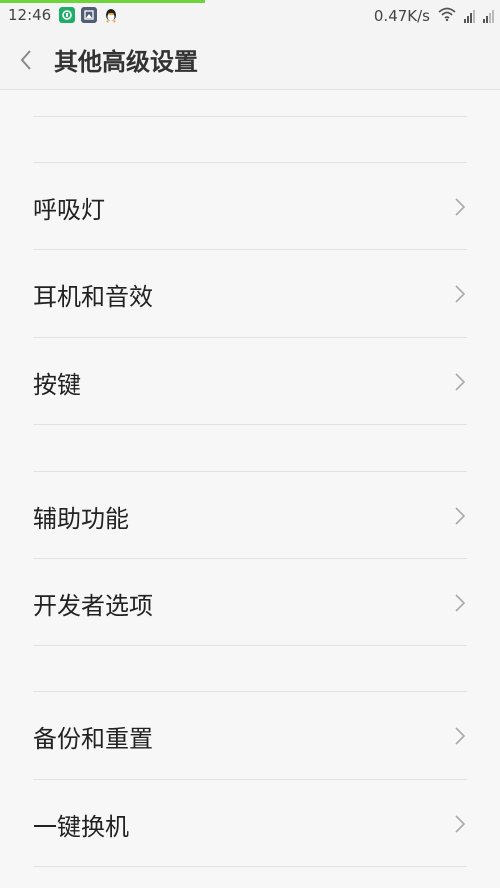 This screenshot has width=500, height=888. I want to click on chevron-left-icon, so click(25, 59).